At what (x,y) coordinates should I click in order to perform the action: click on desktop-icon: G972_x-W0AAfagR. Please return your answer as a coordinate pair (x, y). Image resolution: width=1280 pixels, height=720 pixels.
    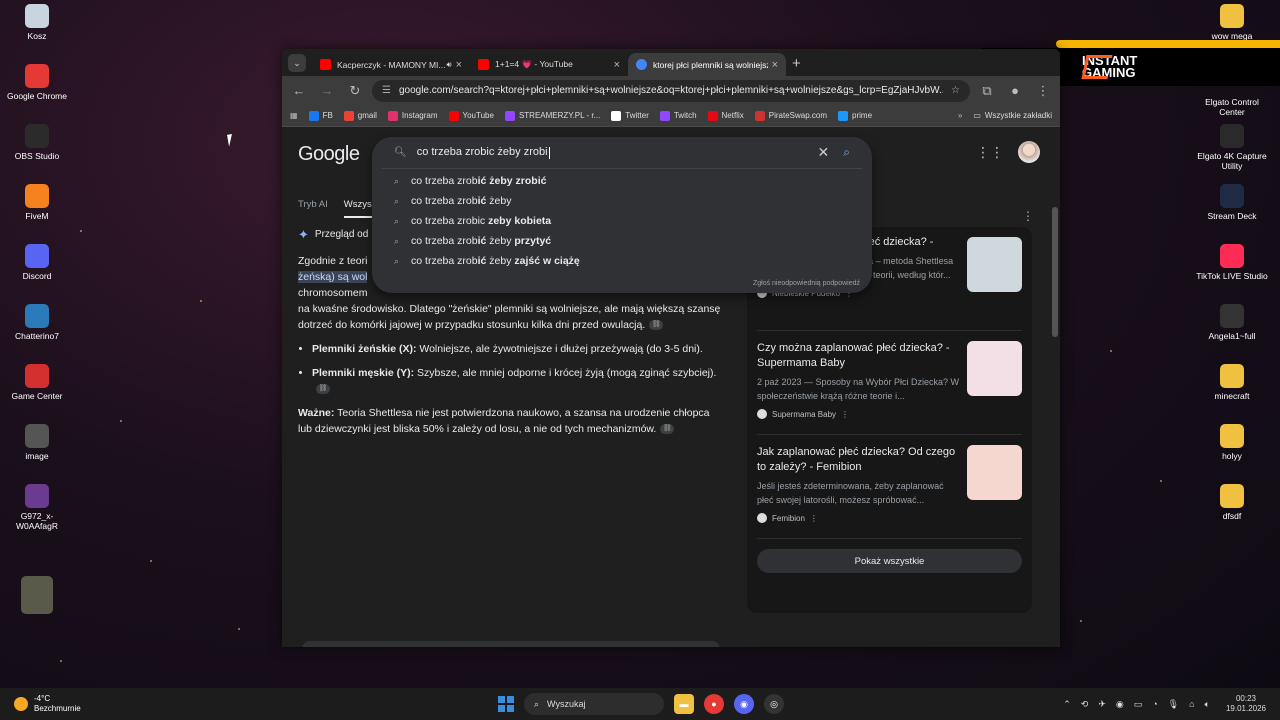
    Looking at the image, I should click on (37, 508).